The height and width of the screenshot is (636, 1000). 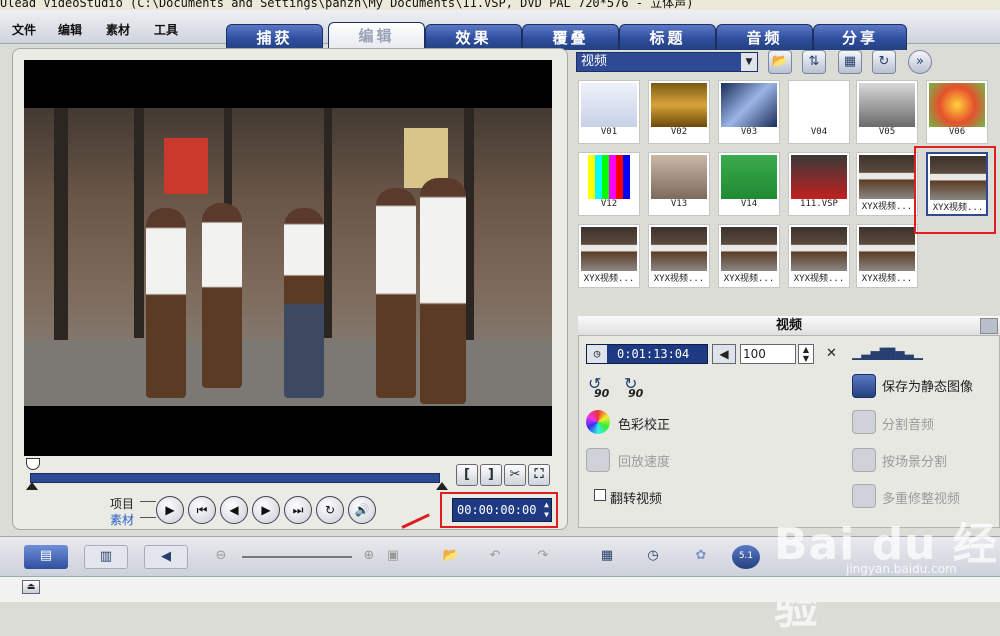 I want to click on options-header: 视频, so click(x=789, y=326).